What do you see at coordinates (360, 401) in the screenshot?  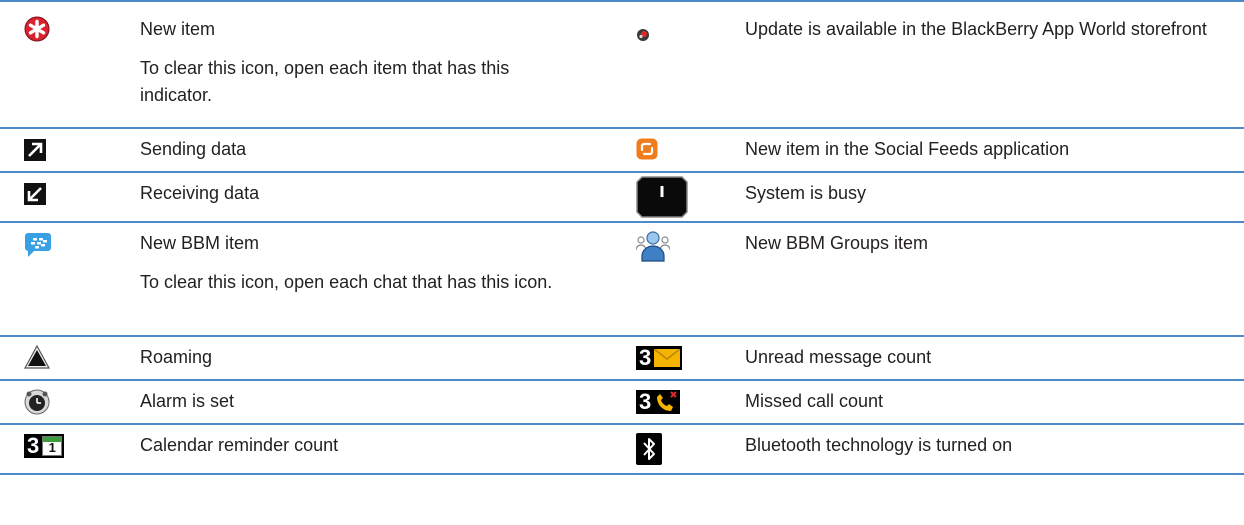 I see `row-description: Alarm is set` at bounding box center [360, 401].